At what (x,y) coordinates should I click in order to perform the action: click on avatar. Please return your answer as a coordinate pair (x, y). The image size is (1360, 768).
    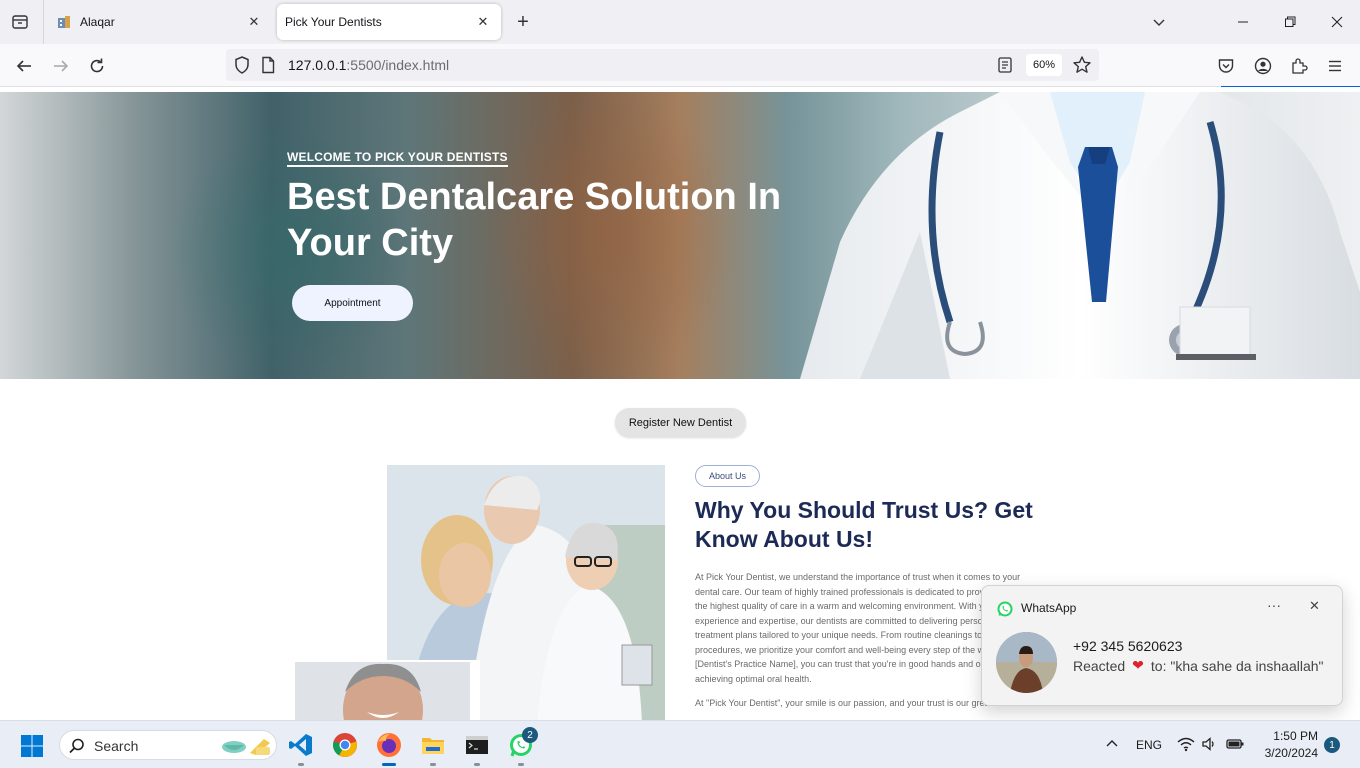
    Looking at the image, I should click on (1026, 662).